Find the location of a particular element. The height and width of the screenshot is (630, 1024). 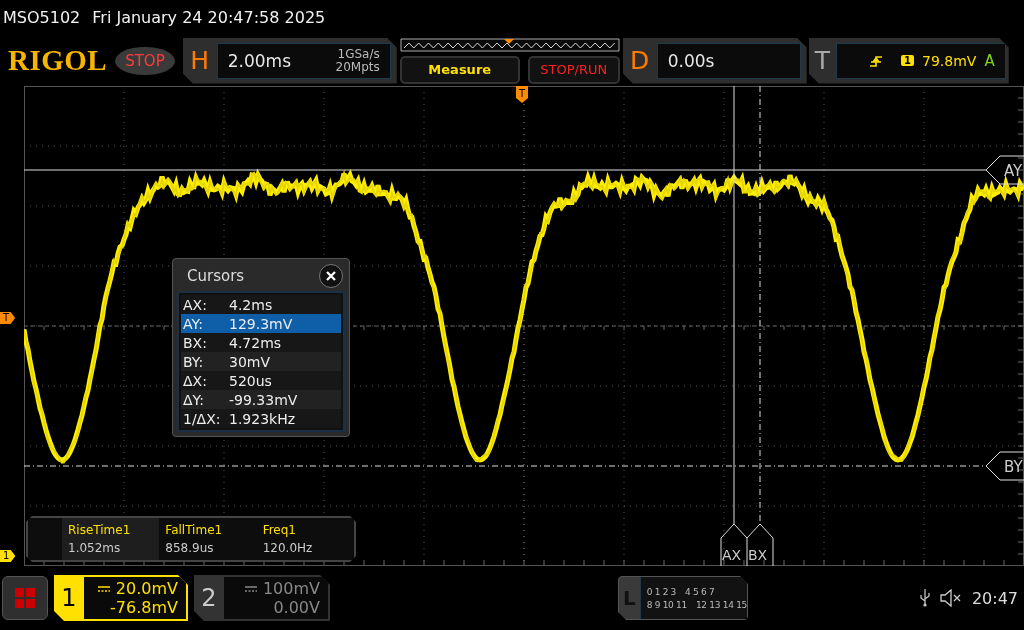

reading-value: 30mV is located at coordinates (250, 361).